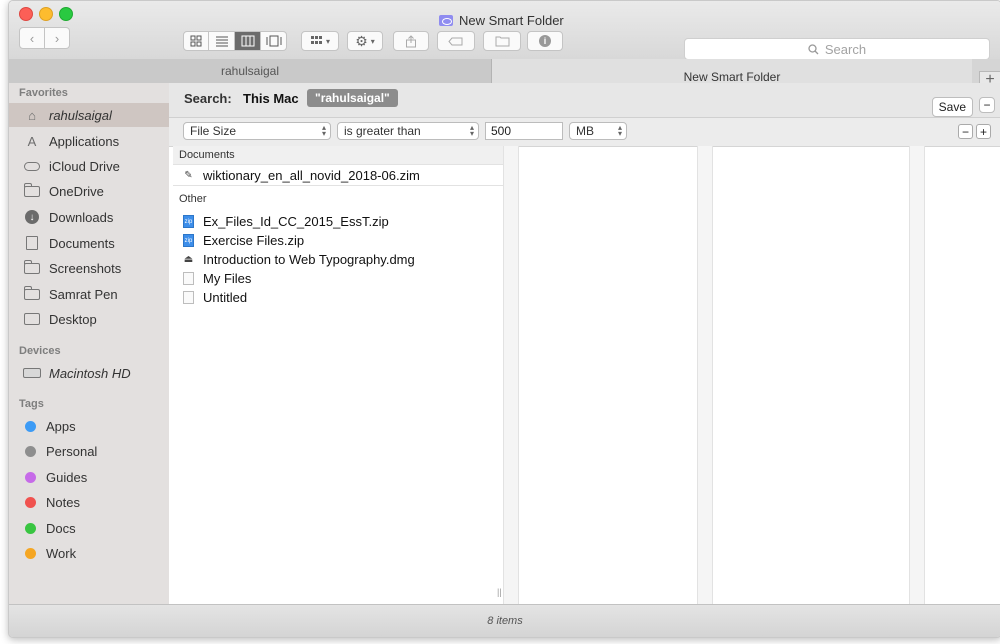 Image resolution: width=1000 pixels, height=644 pixels. What do you see at coordinates (89, 373) in the screenshot?
I see `sidebar-item-macintosh-hd: Macintosh HD` at bounding box center [89, 373].